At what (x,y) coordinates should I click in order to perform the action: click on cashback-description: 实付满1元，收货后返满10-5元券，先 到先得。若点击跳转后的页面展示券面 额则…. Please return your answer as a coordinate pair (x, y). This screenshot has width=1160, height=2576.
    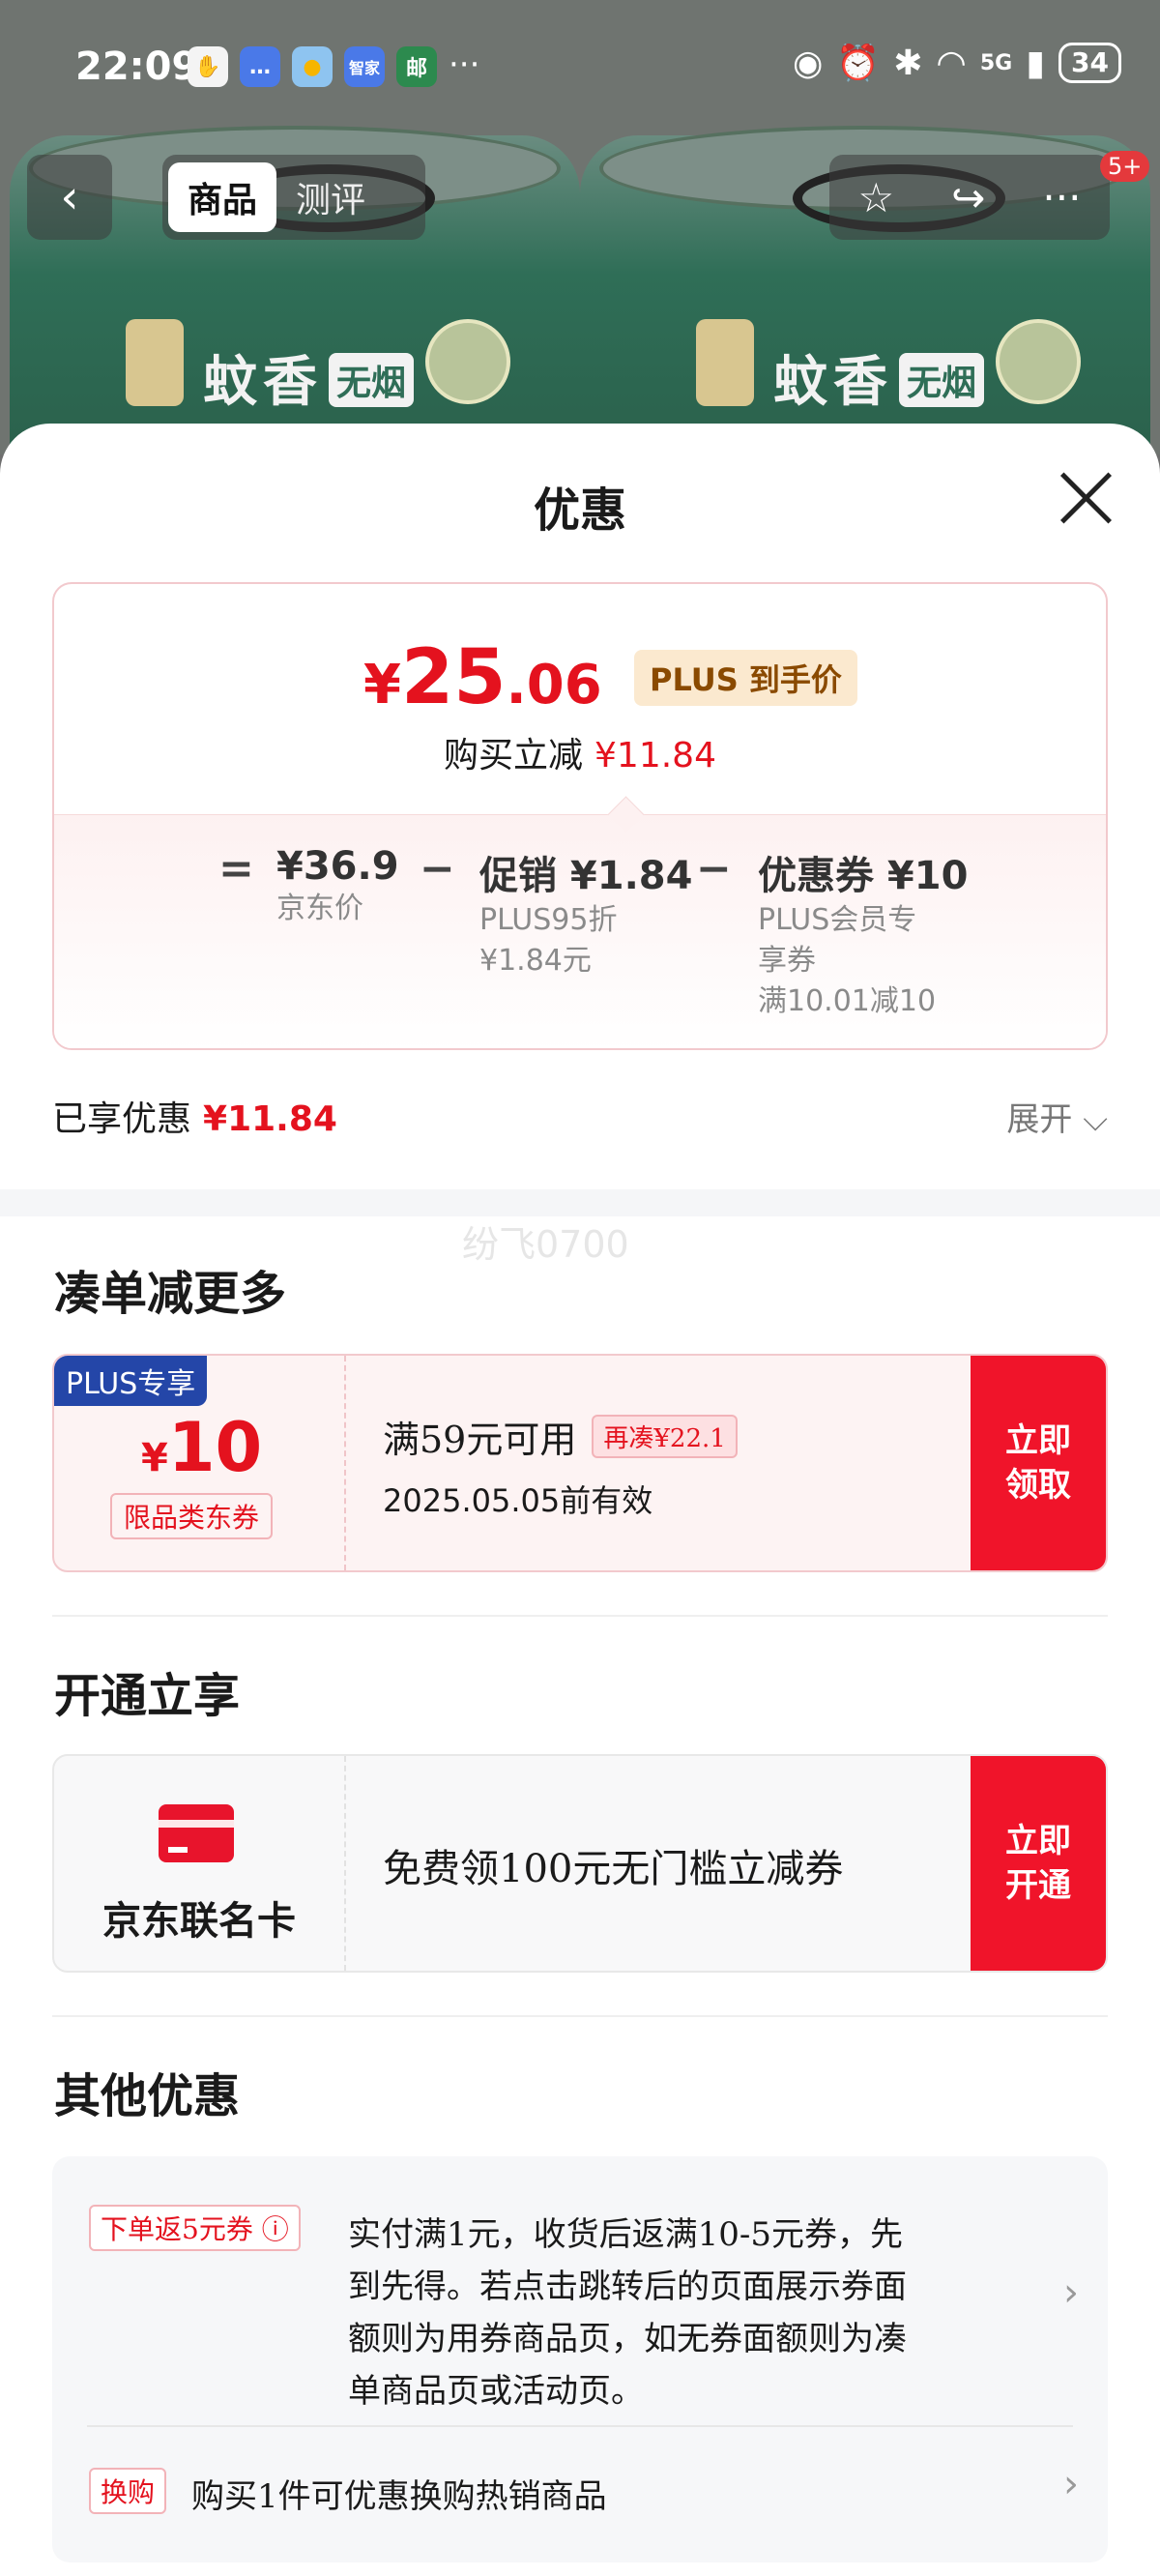
    Looking at the image, I should click on (627, 2313).